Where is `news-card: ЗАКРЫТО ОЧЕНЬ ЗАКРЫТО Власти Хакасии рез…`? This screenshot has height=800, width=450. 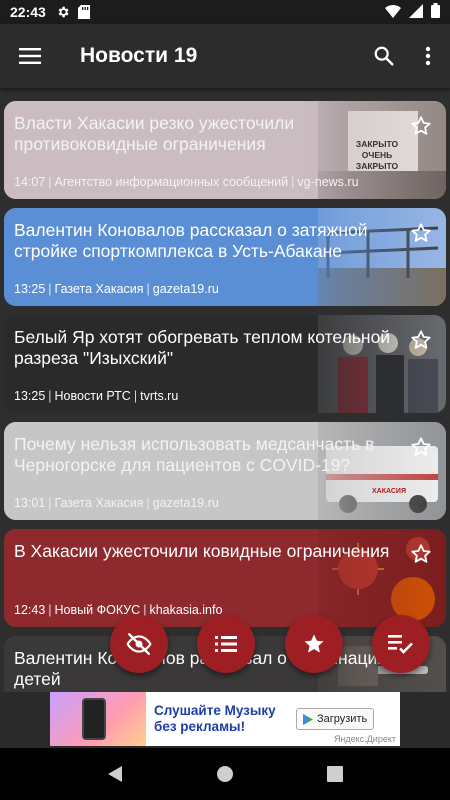
news-card: ЗАКРЫТО ОЧЕНЬ ЗАКРЫТО Власти Хакасии рез… is located at coordinates (225, 150).